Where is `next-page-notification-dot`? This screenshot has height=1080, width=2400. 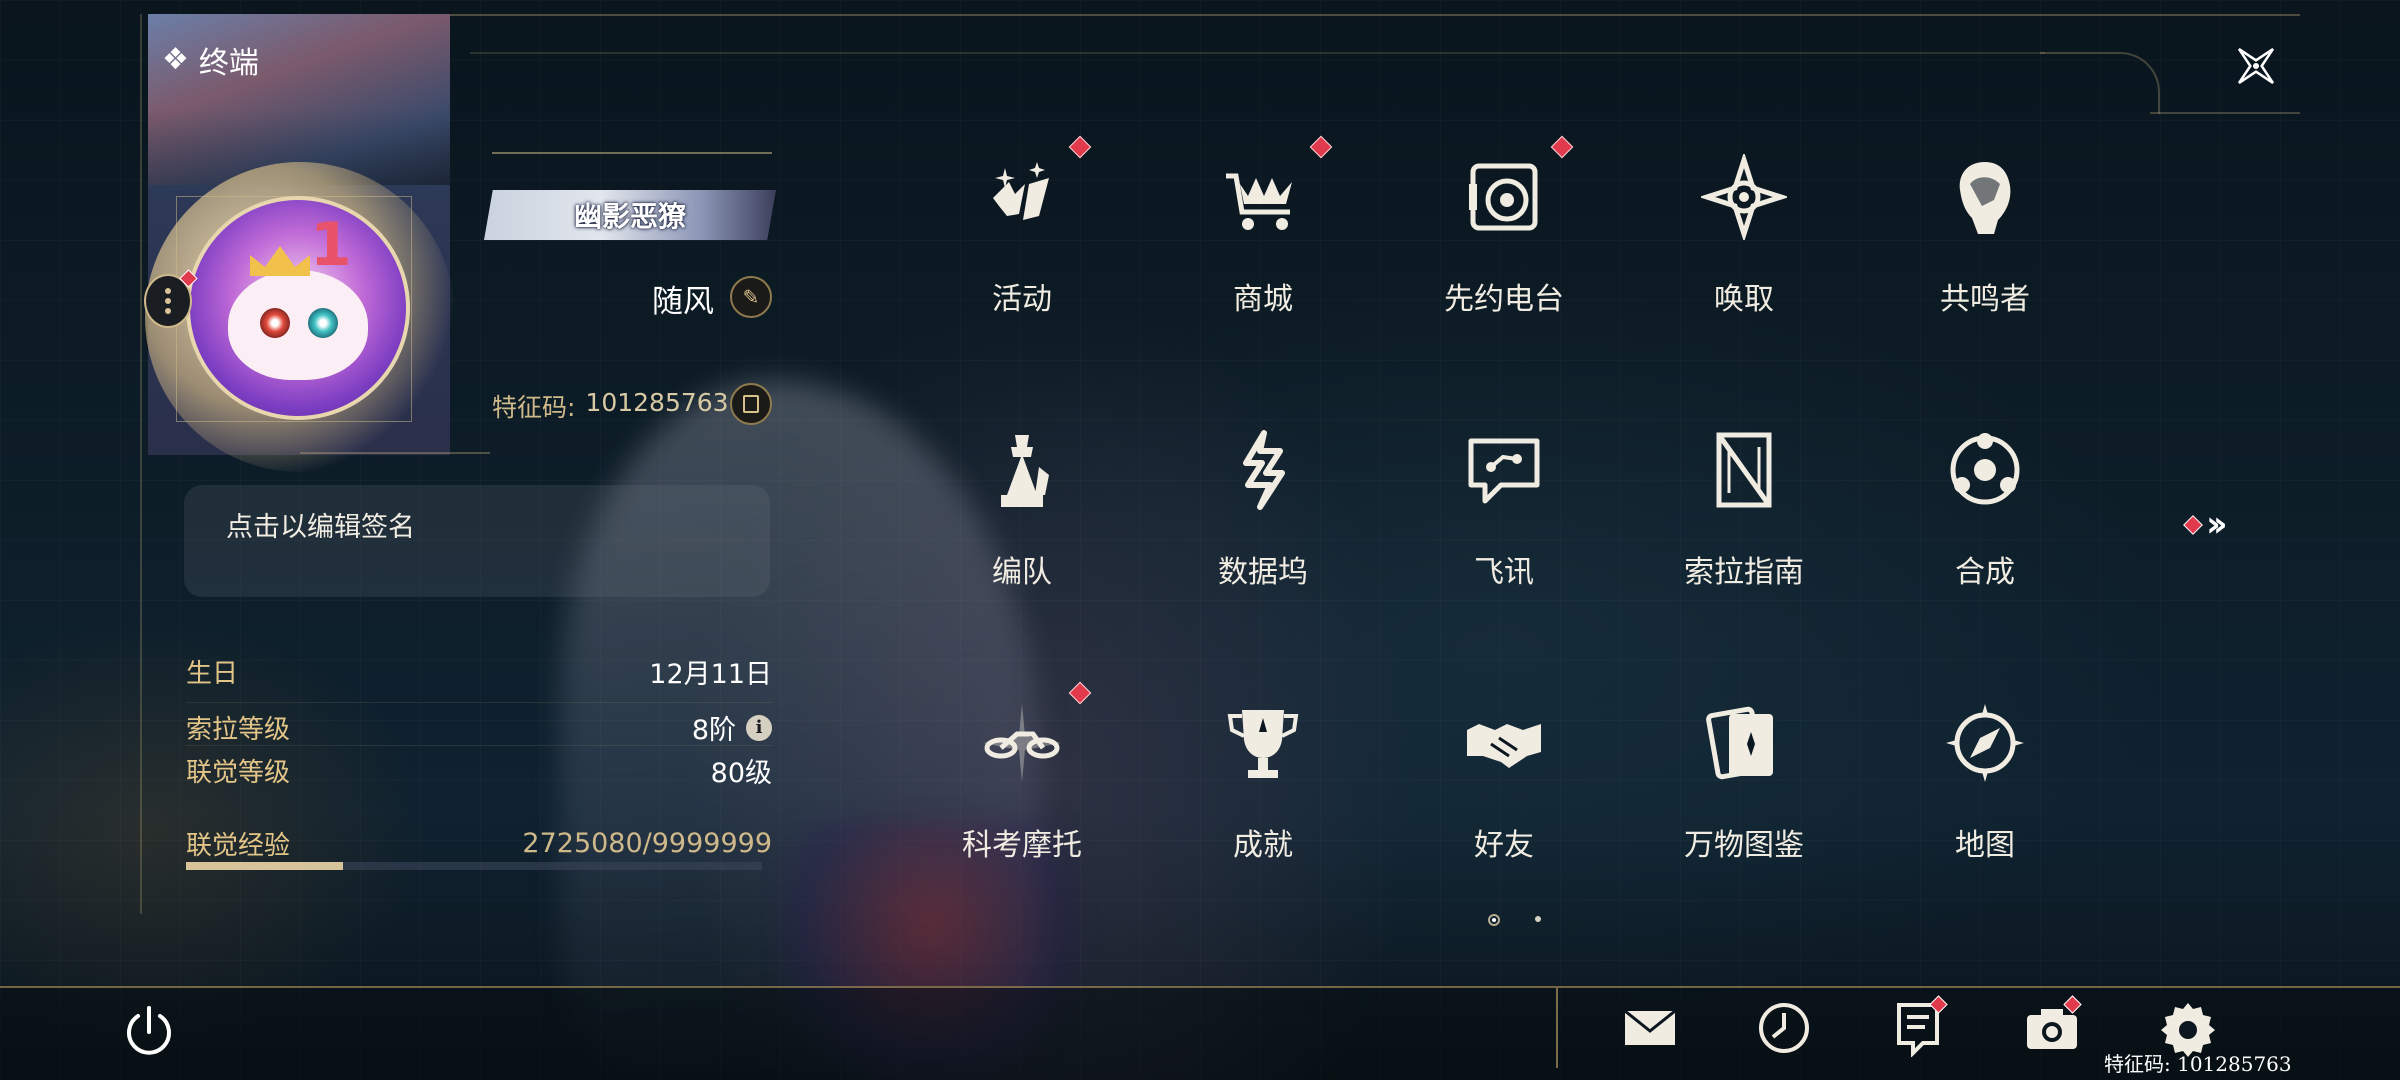
next-page-notification-dot is located at coordinates (2193, 524).